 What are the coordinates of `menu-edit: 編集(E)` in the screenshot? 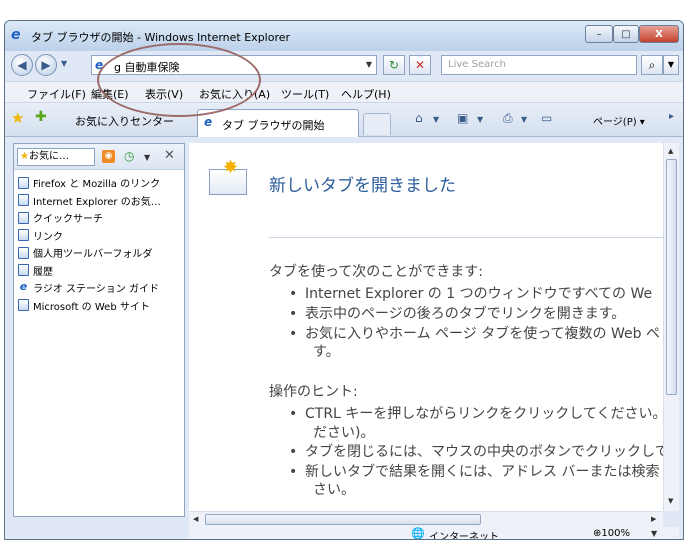 It's located at (110, 94).